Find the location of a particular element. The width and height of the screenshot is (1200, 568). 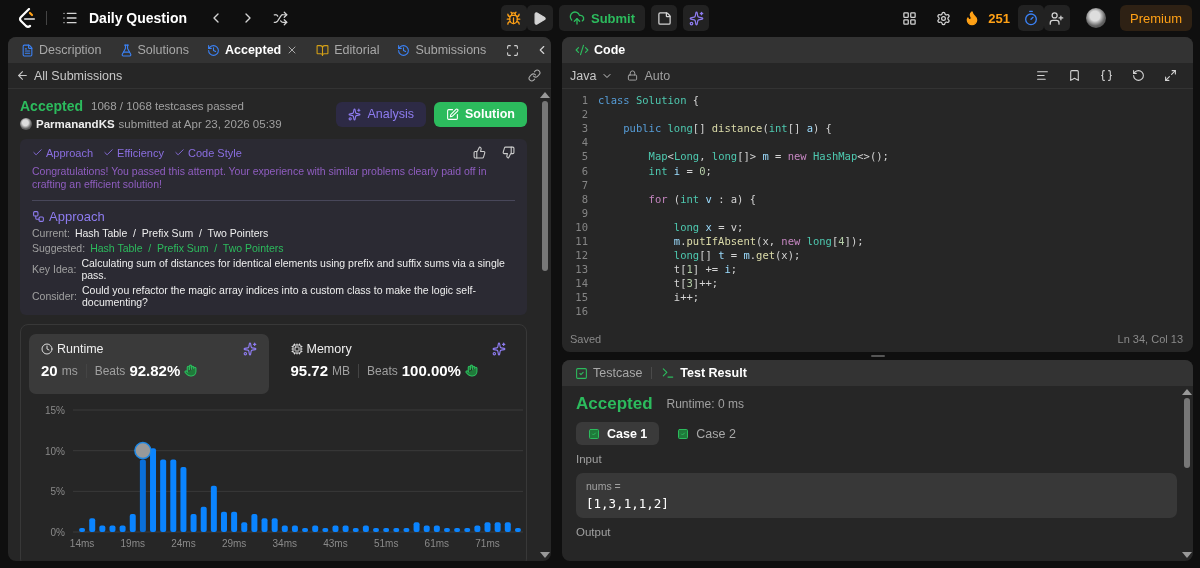

tab: Test Result is located at coordinates (704, 373).